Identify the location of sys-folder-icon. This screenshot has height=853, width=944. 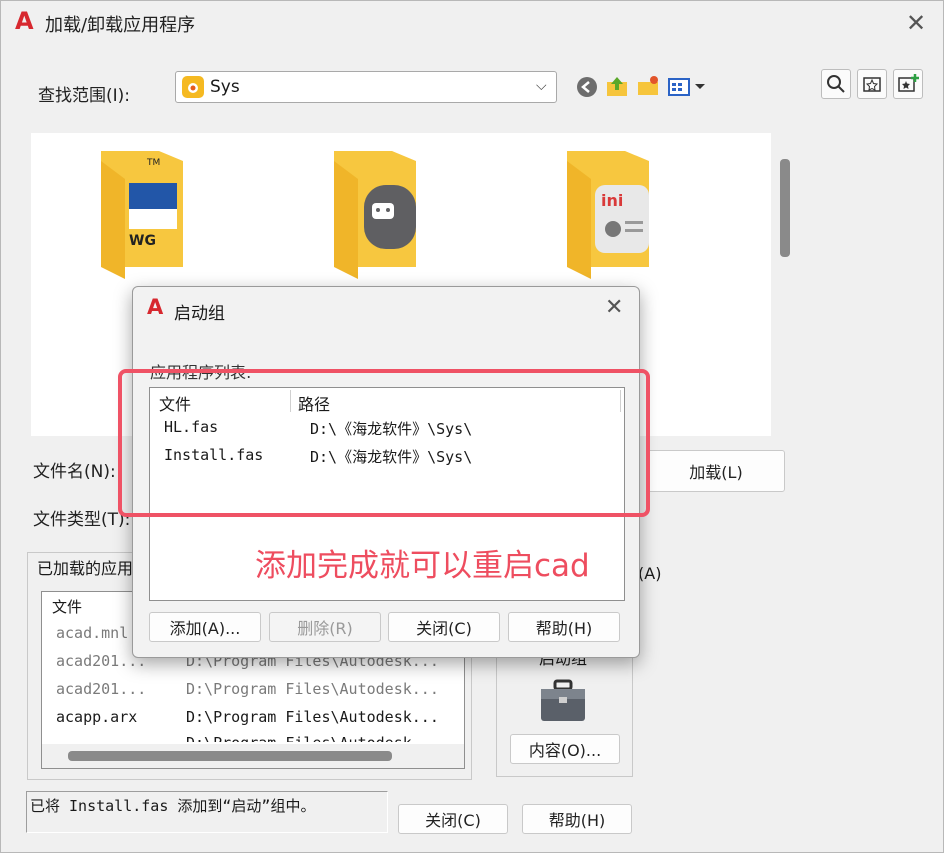
(193, 87).